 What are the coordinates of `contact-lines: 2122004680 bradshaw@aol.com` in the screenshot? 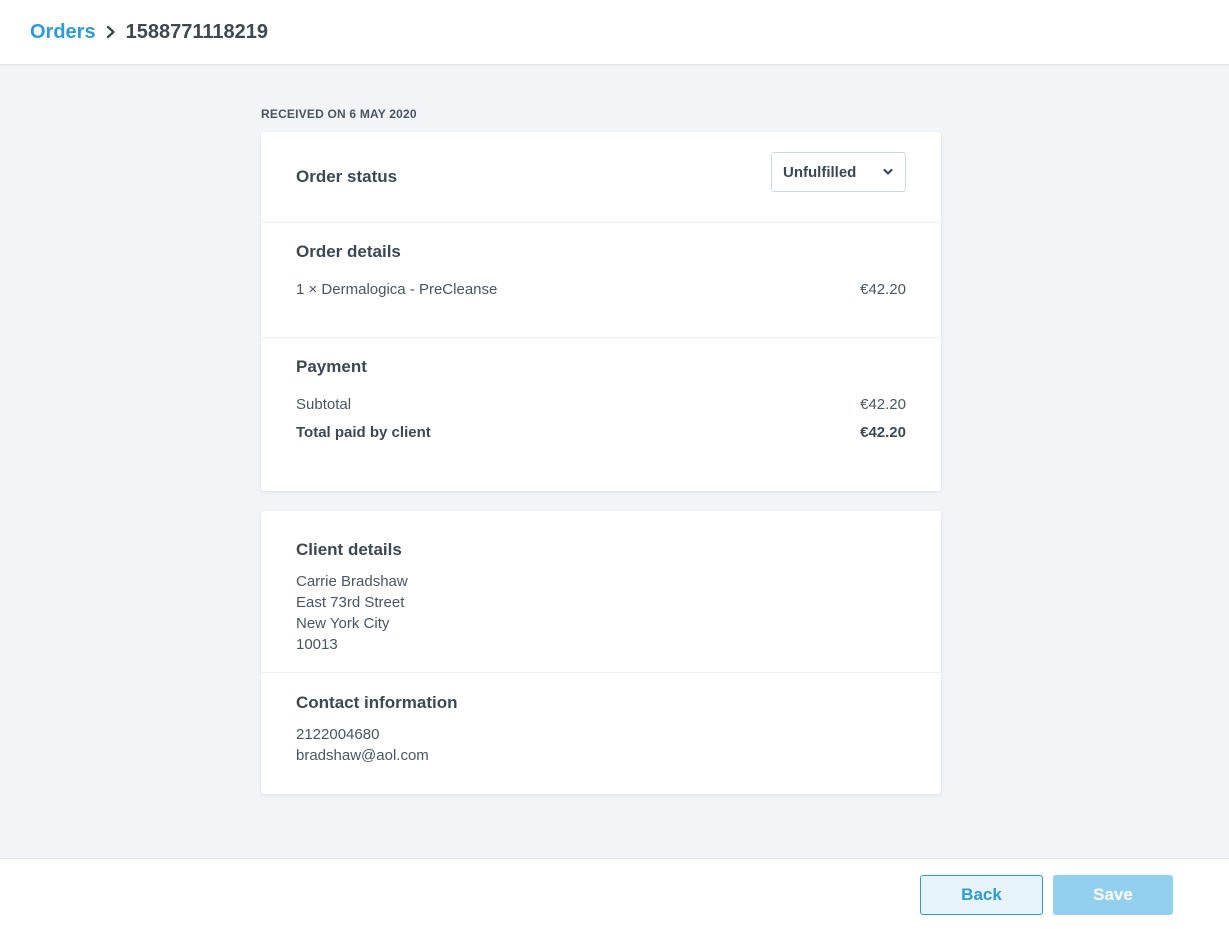 It's located at (601, 745).